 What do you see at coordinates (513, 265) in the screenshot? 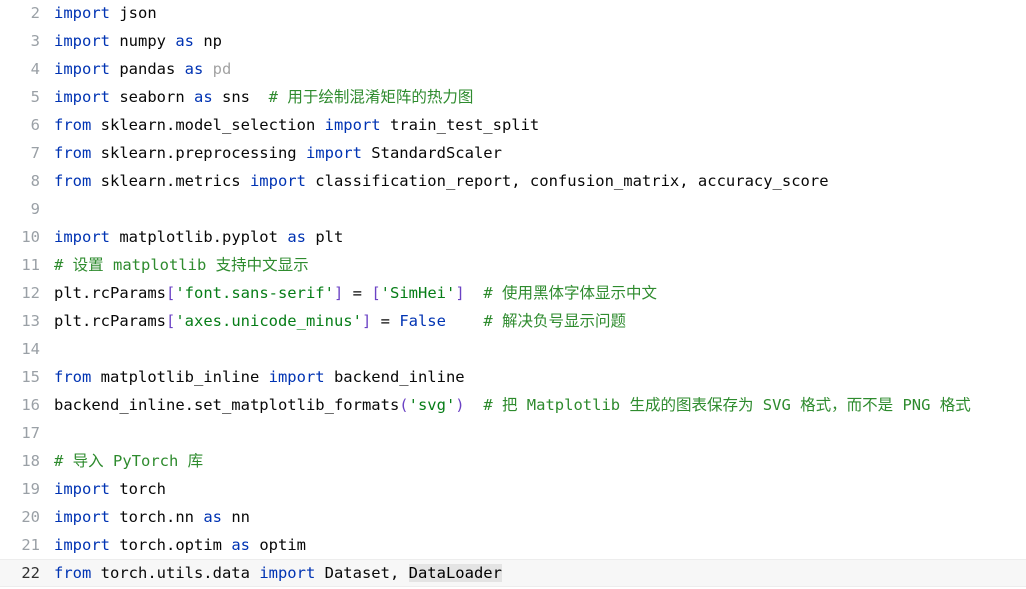
I see `code-line: 11 # 设置 matplotlib 支持中文显示` at bounding box center [513, 265].